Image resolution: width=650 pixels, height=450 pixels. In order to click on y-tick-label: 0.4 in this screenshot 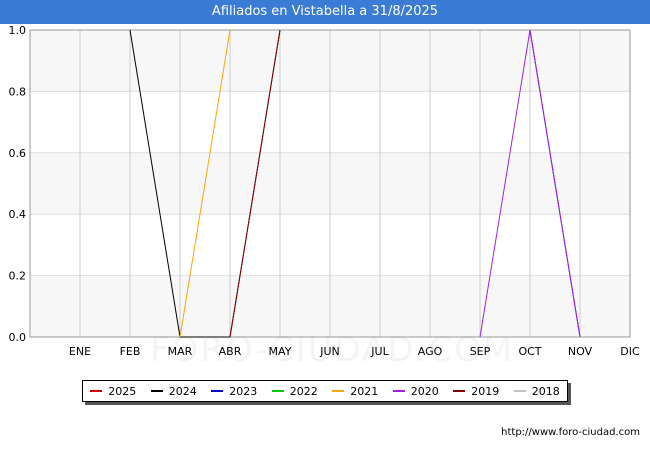, I will do `click(18, 214)`.